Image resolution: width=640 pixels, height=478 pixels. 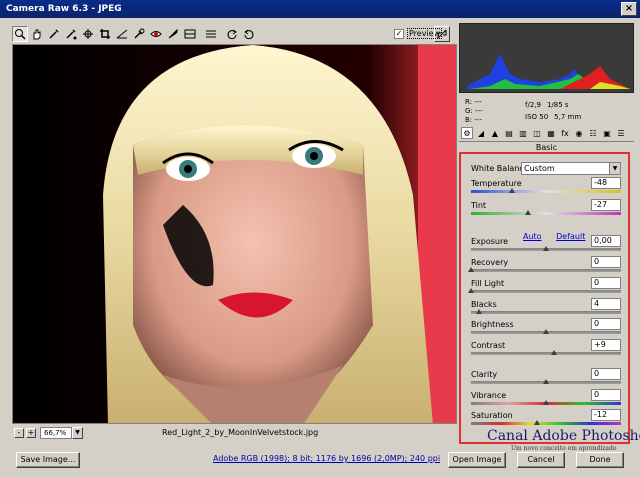 What do you see at coordinates (173, 34) in the screenshot?
I see `adjustment-brush-tool` at bounding box center [173, 34].